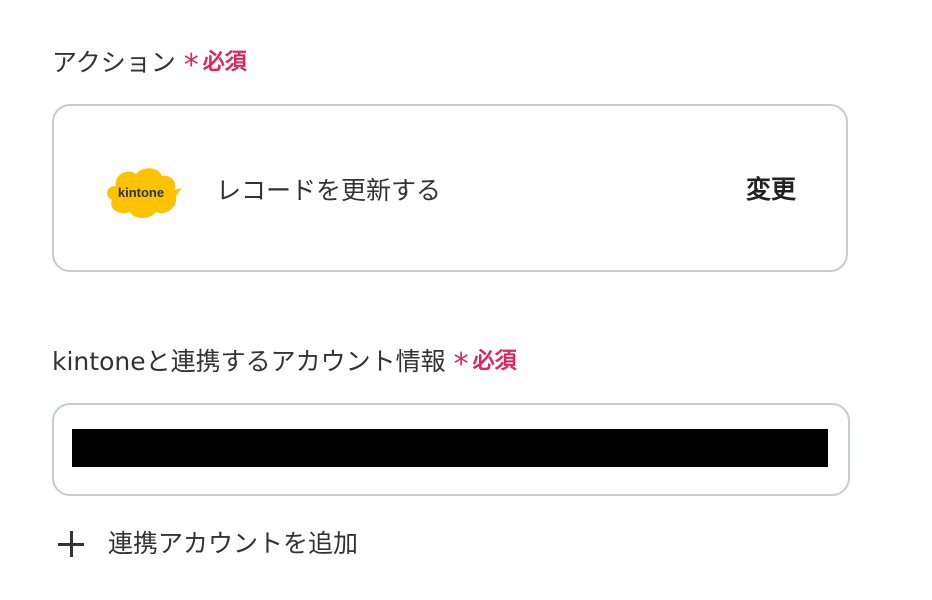 The width and height of the screenshot is (932, 600). I want to click on action-name: レコードを更新する, so click(329, 190).